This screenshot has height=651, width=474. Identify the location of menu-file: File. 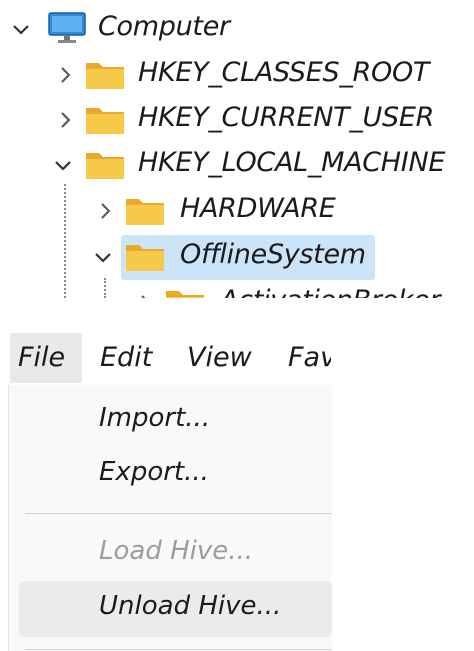
(46, 358).